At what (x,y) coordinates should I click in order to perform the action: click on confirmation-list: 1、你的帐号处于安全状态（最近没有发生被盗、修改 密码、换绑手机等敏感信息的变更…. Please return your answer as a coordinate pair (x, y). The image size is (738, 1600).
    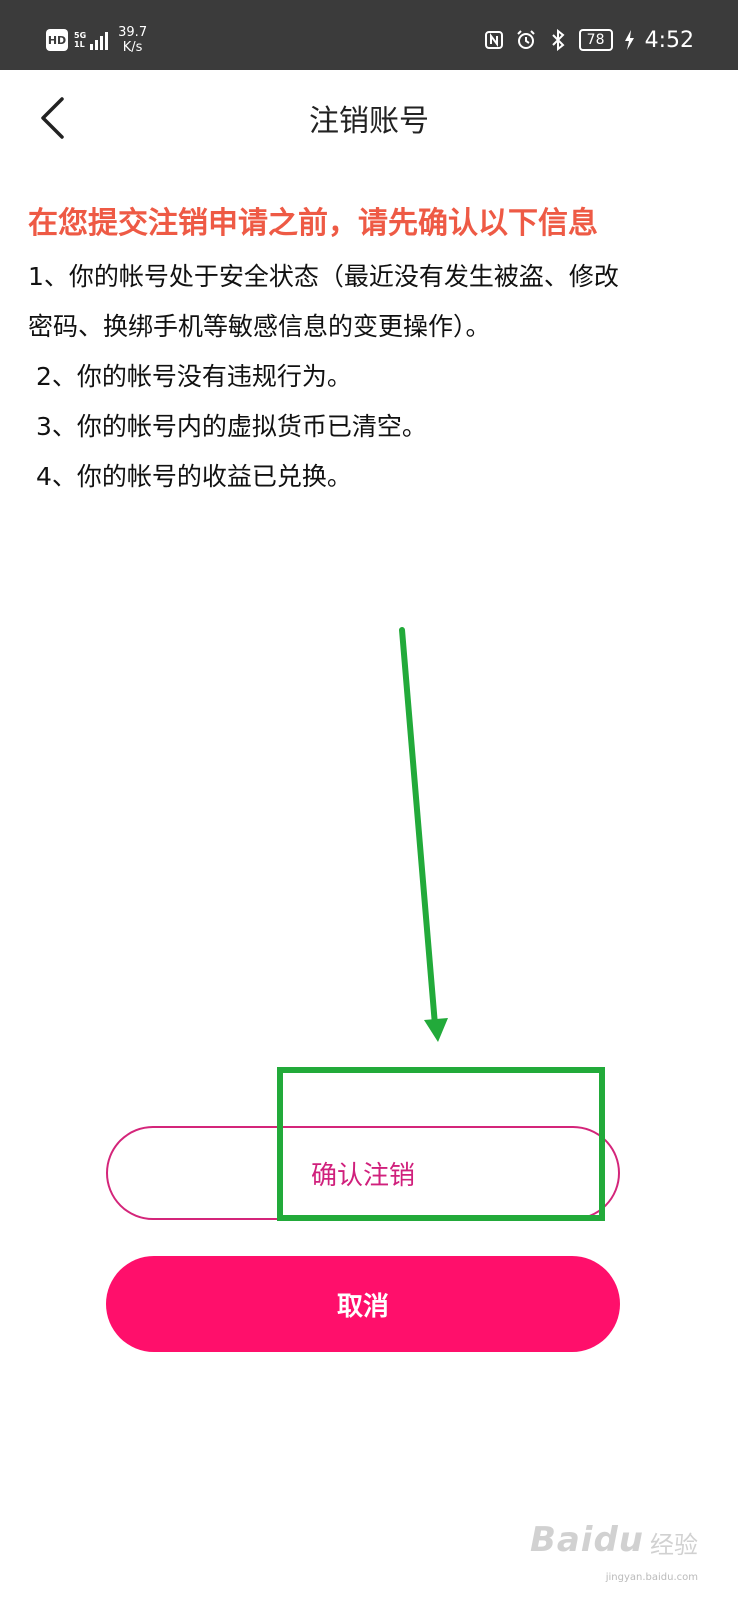
    Looking at the image, I should click on (369, 377).